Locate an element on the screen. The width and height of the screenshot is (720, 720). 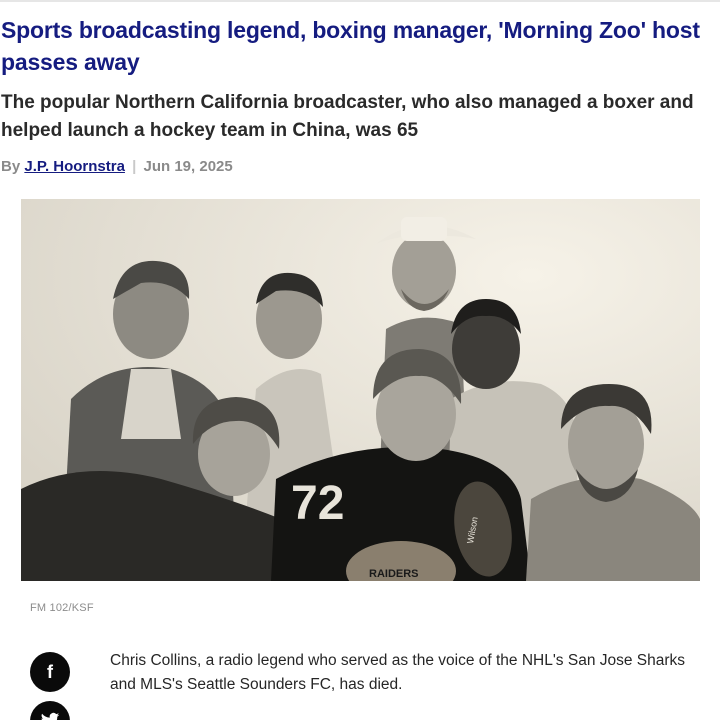
twitter-icon is located at coordinates (50, 716).